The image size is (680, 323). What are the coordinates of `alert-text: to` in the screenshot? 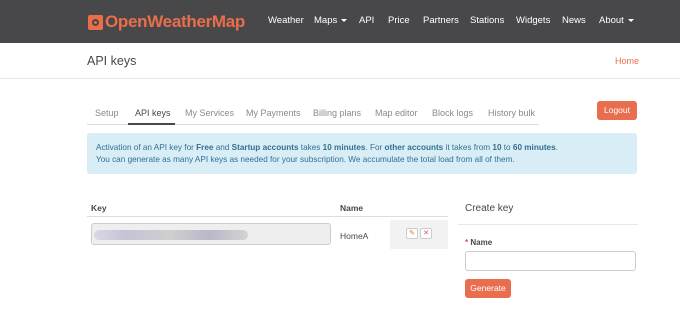 It's located at (507, 147).